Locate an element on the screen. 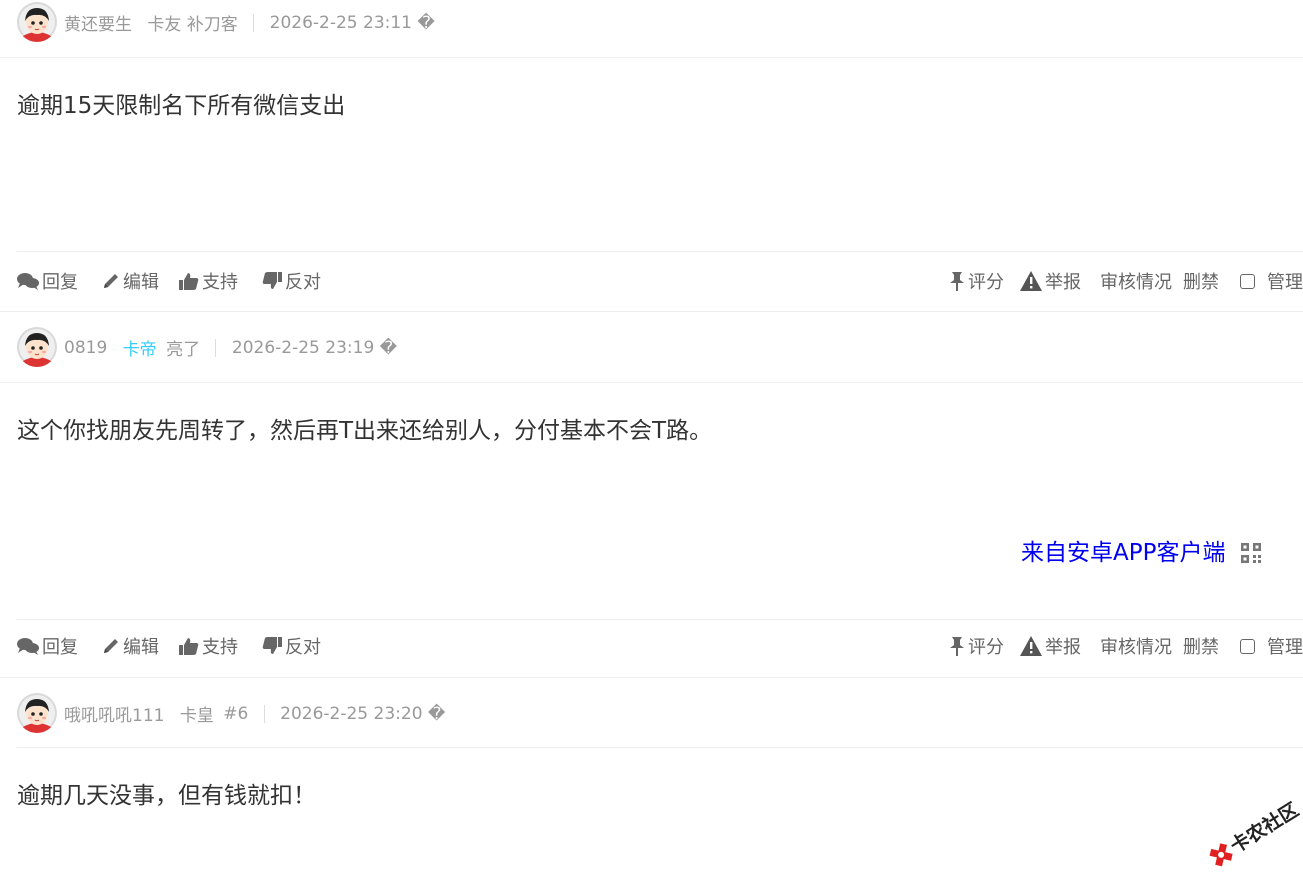 This screenshot has width=1303, height=885. post-header: 0819 卡帝 亮了 2026-2-25 23:19 � is located at coordinates (651, 346).